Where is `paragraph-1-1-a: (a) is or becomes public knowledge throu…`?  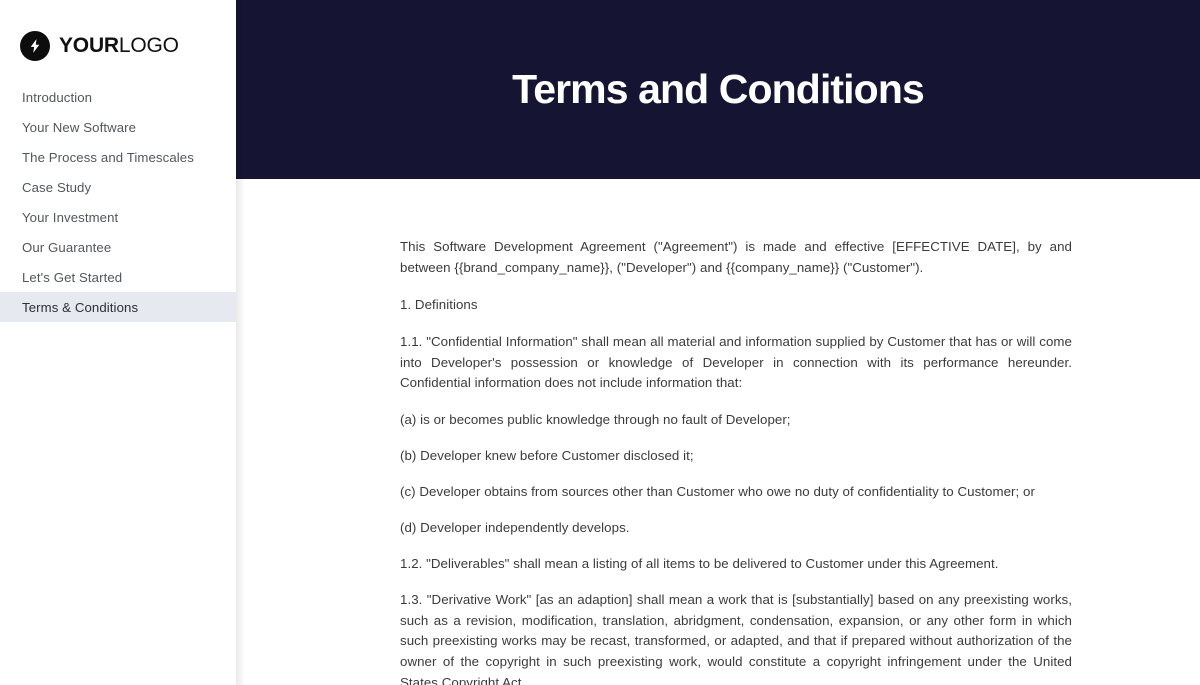
paragraph-1-1-a: (a) is or becomes public knowledge throu… is located at coordinates (595, 420).